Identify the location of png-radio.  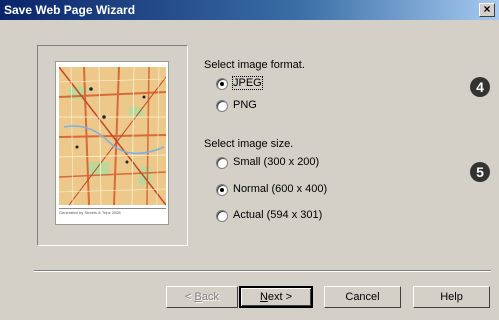
(222, 106).